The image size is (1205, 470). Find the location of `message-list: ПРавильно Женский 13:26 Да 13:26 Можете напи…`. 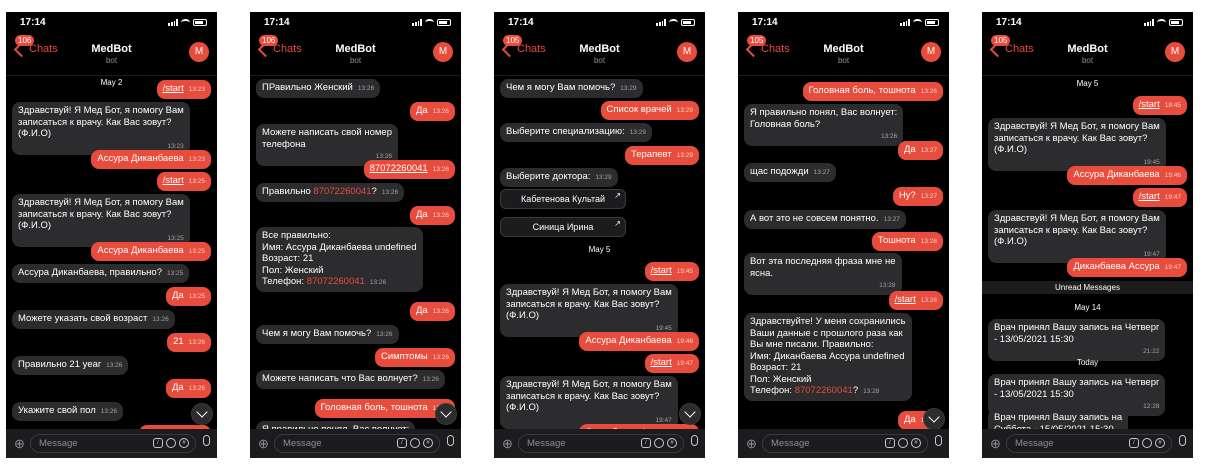

message-list: ПРавильно Женский 13:26 Да 13:26 Можете напи… is located at coordinates (355, 253).